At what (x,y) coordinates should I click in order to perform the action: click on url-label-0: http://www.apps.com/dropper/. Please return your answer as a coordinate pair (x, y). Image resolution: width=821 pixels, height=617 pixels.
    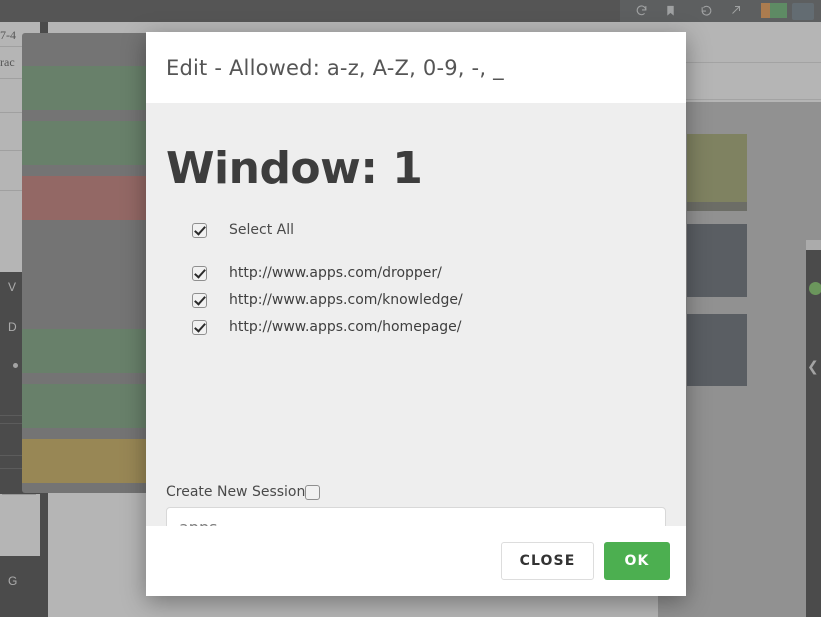
    Looking at the image, I should click on (335, 273).